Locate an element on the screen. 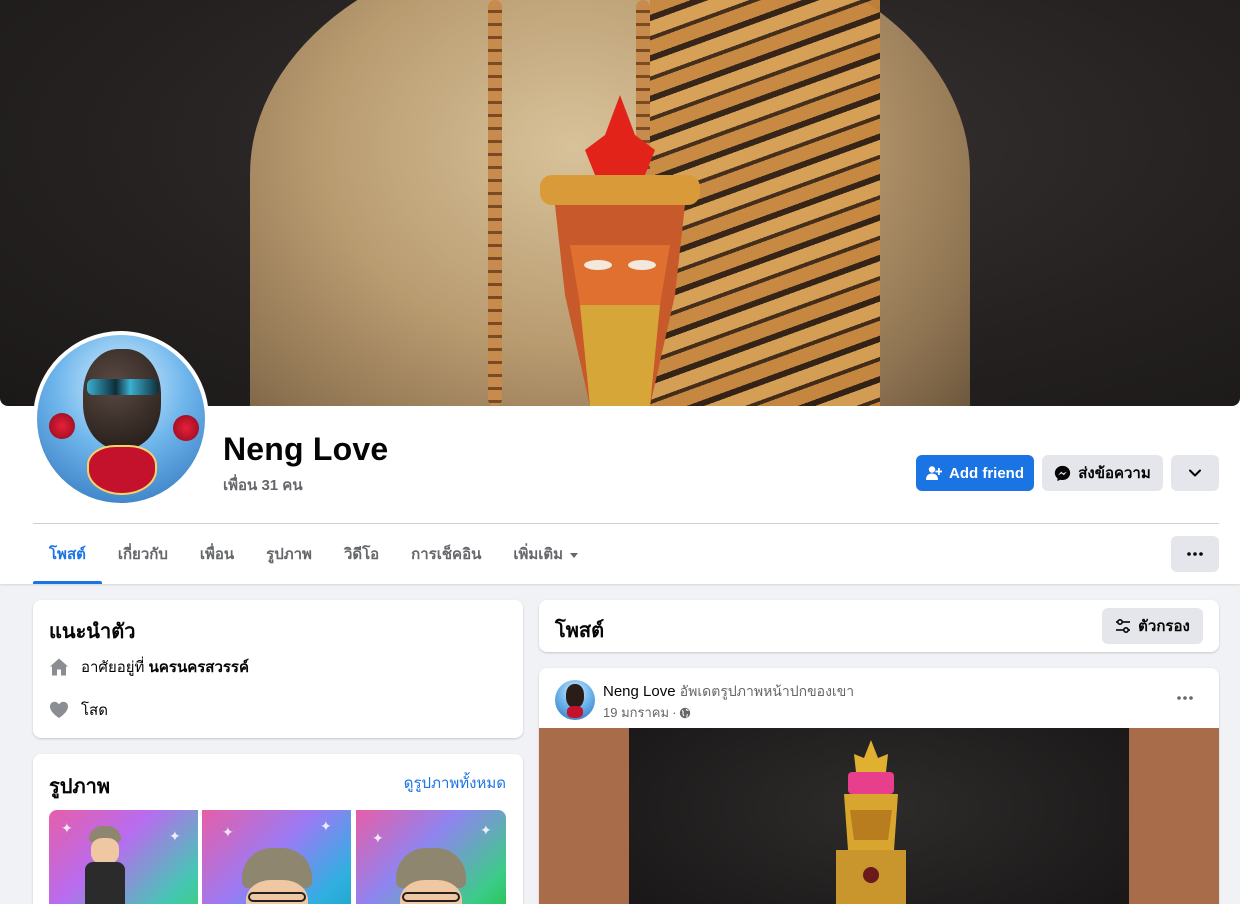  post-author-avatar is located at coordinates (575, 700).